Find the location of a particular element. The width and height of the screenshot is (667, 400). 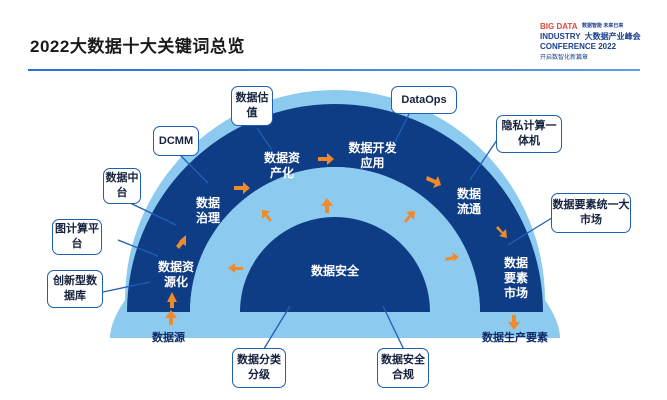

keyword-data-valuation: 数据估值 is located at coordinates (252, 106).